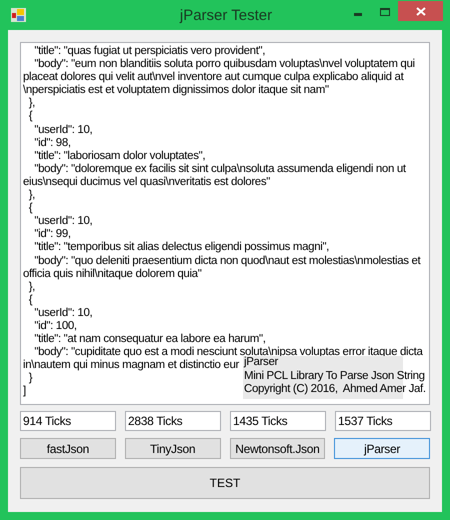 This screenshot has height=520, width=450. What do you see at coordinates (173, 421) in the screenshot?
I see `ticks-field: 2838 Ticks` at bounding box center [173, 421].